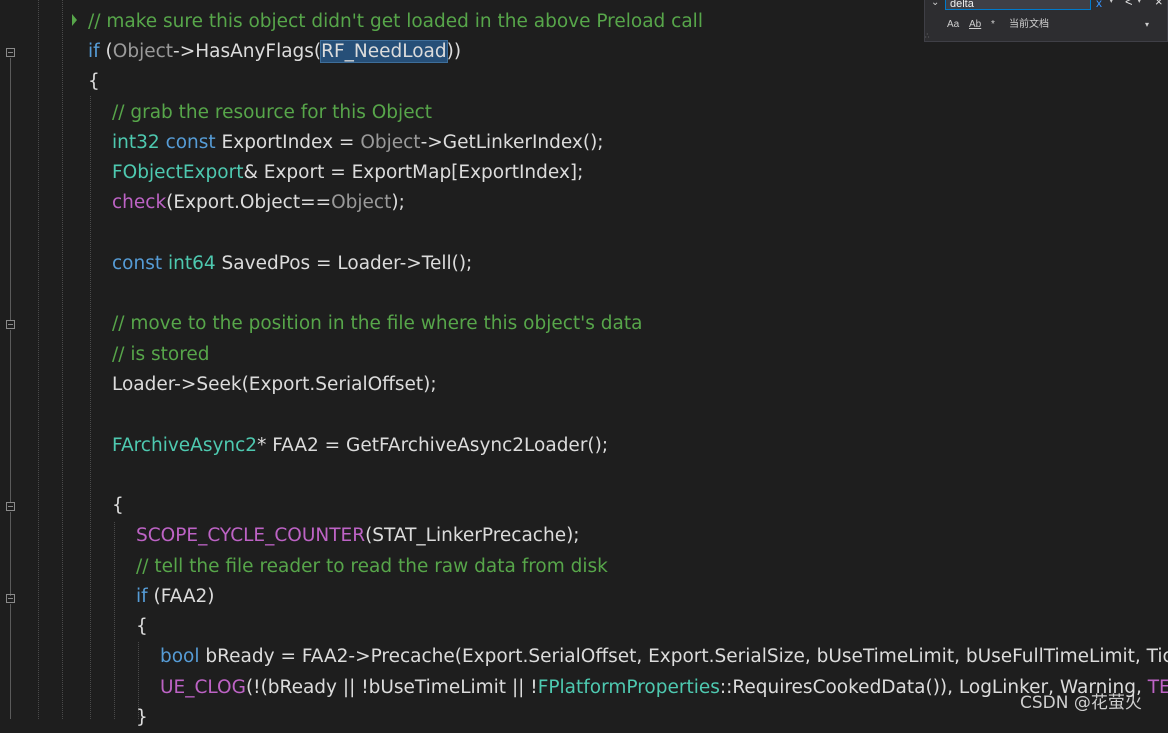  I want to click on clear-search-icon: x, so click(1099, 5).